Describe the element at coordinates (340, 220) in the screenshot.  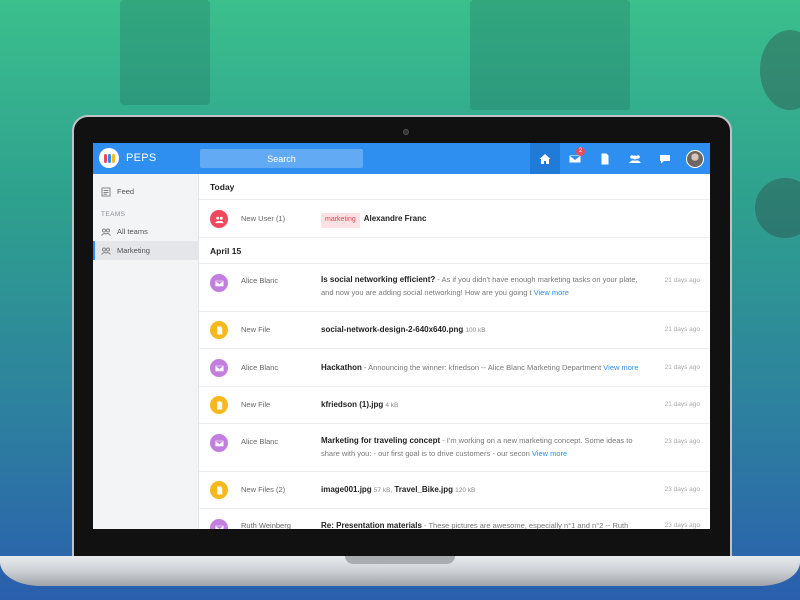
I see `team-tag: marketing` at that location.